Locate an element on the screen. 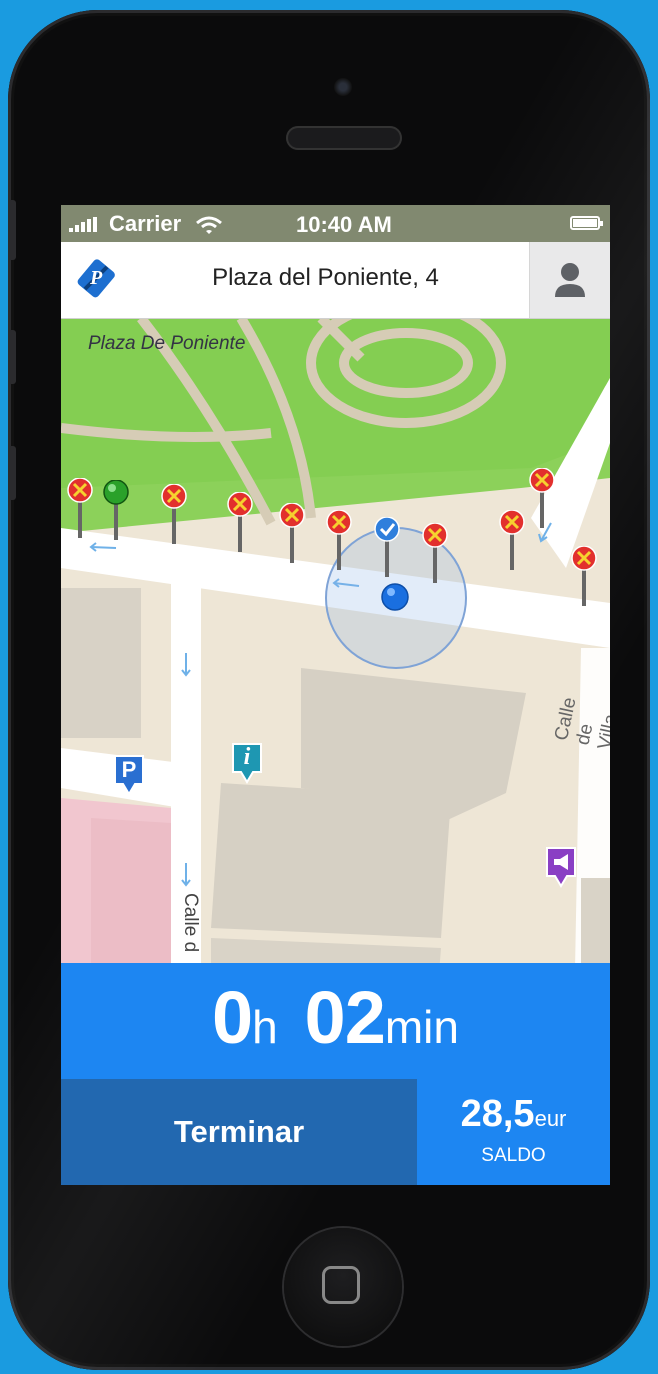 Image resolution: width=658 pixels, height=1374 pixels. earpiece-speaker is located at coordinates (344, 138).